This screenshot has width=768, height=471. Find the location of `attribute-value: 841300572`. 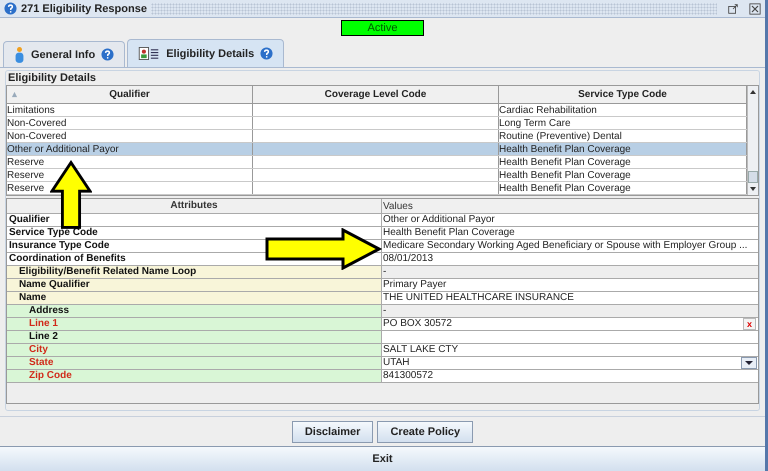

attribute-value: 841300572 is located at coordinates (408, 376).